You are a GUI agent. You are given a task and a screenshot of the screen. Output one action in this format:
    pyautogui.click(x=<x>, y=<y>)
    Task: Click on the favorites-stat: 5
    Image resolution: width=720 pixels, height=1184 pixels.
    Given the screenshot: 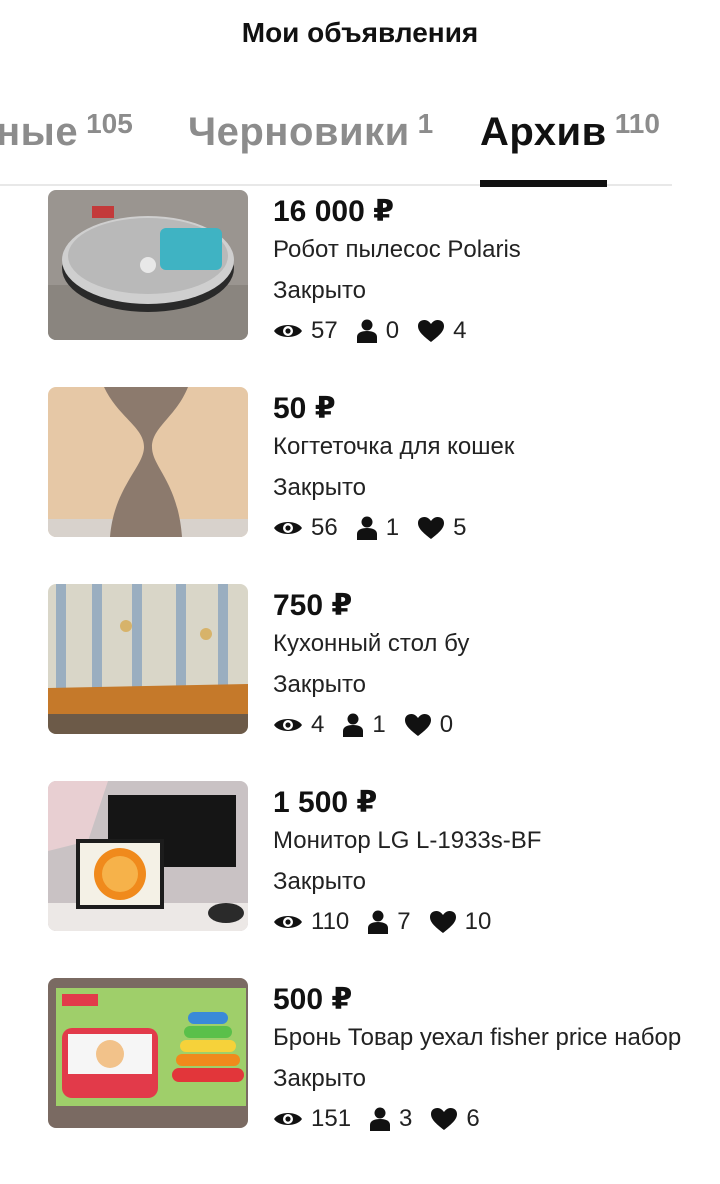 What is the action you would take?
    pyautogui.click(x=441, y=528)
    